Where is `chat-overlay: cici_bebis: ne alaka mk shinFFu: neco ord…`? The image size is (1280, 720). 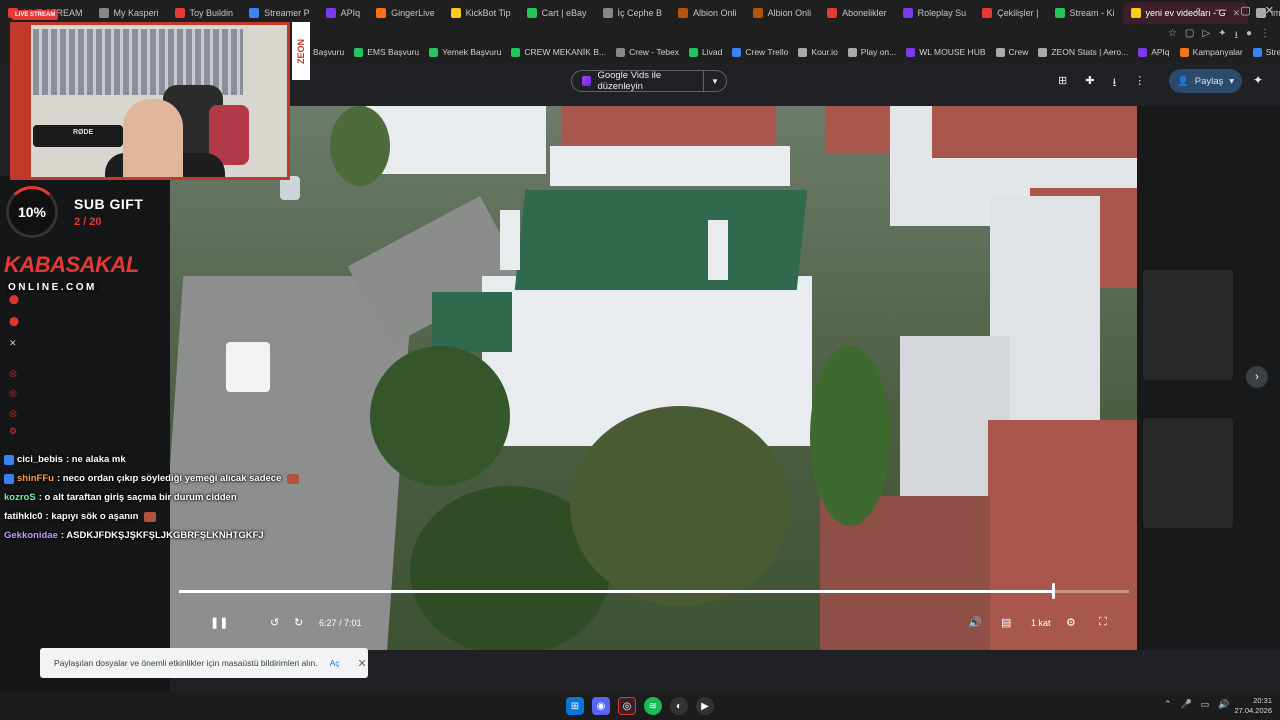 chat-overlay: cici_bebis: ne alaka mk shinFFu: neco ord… is located at coordinates (169, 497).